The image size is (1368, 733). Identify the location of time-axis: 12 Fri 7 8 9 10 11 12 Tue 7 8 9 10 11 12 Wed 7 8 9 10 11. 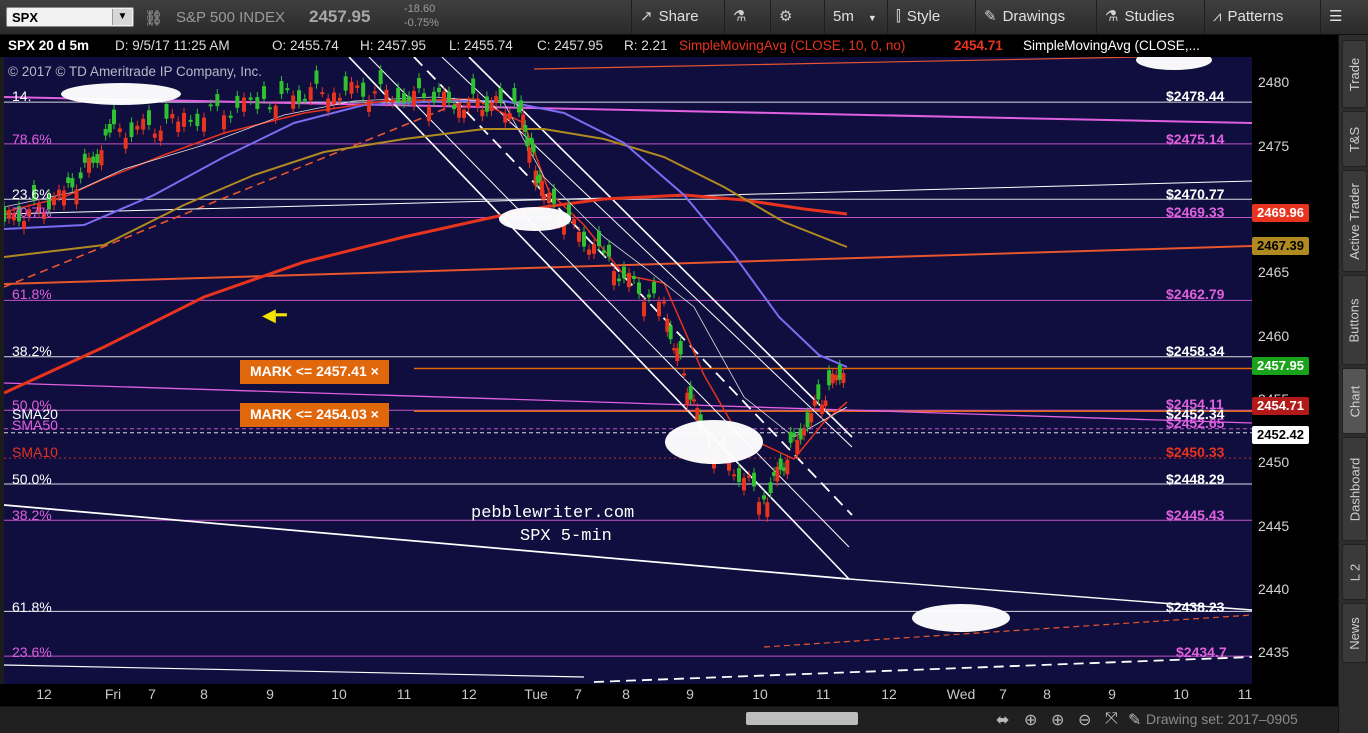
(626, 695).